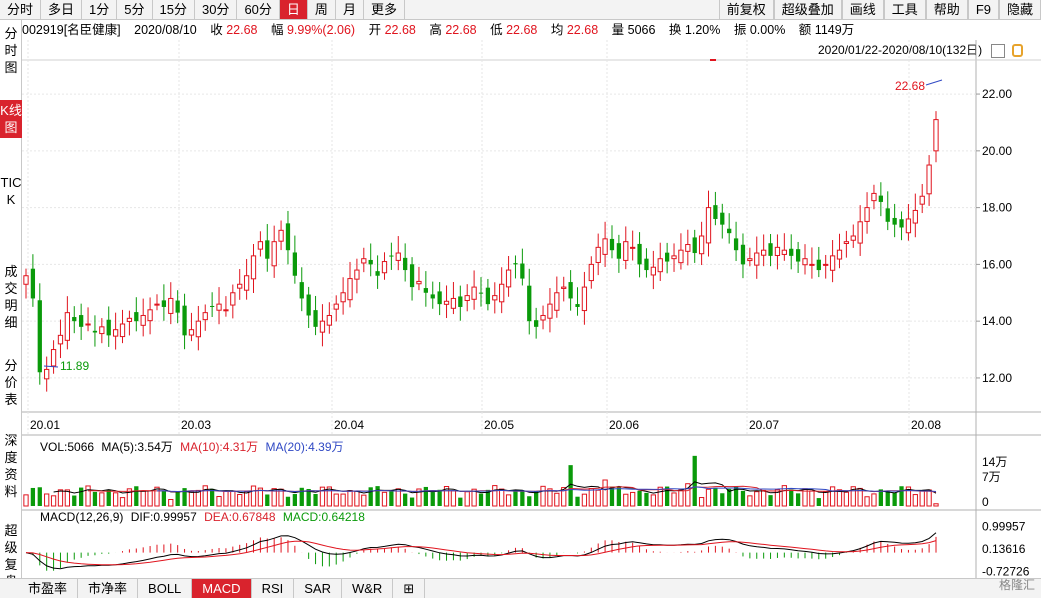 The height and width of the screenshot is (598, 1041). I want to click on left-tab-4: 分价表, so click(11, 382).